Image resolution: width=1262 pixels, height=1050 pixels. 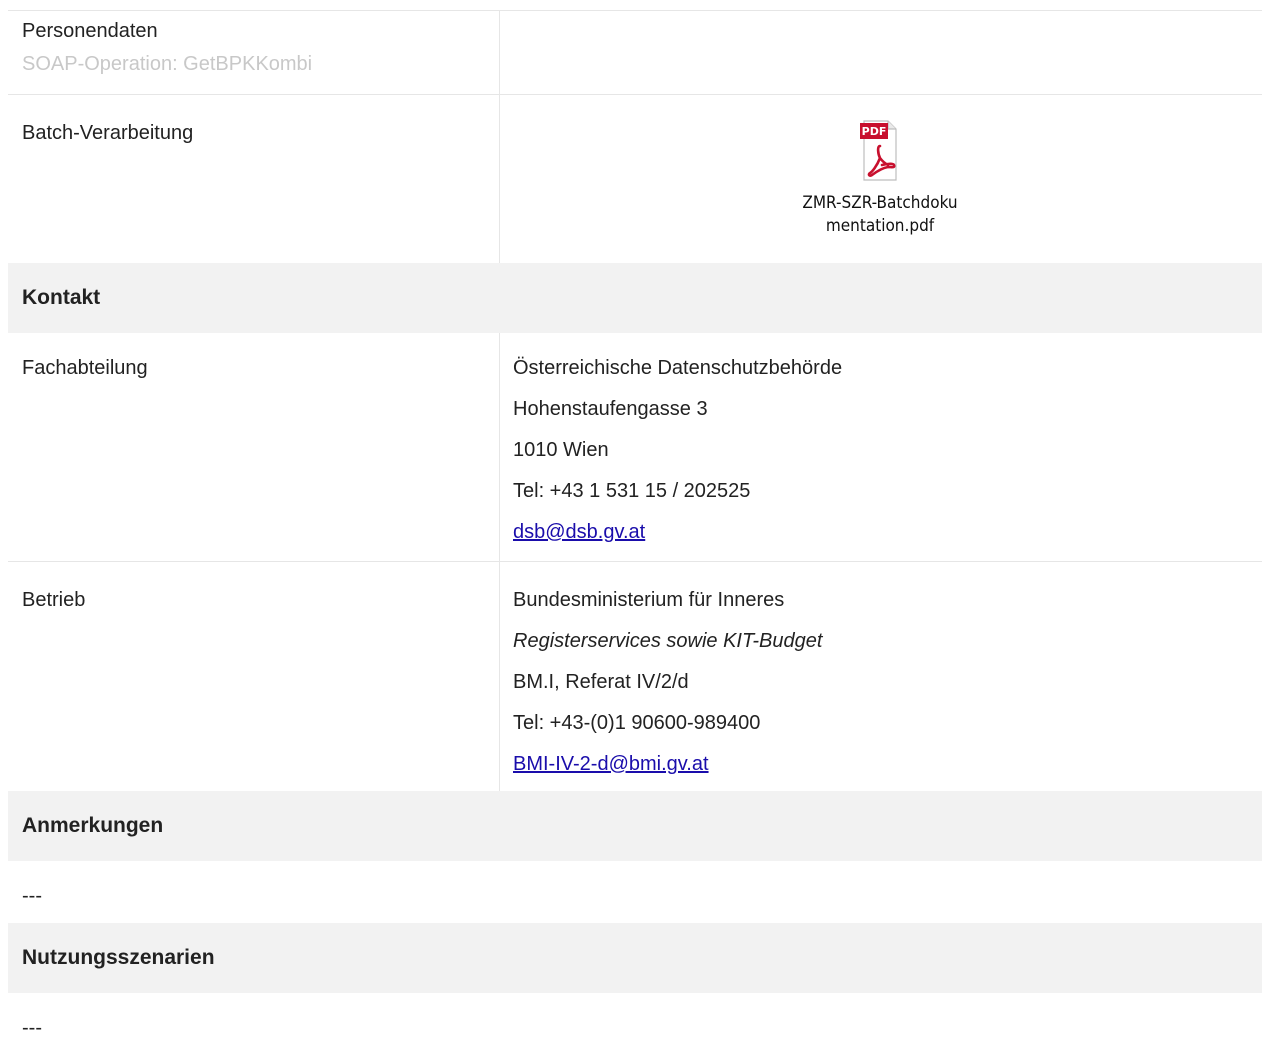 I want to click on soap-operation-label: SOAP-Operation: GetBPKKombi, so click(x=167, y=64).